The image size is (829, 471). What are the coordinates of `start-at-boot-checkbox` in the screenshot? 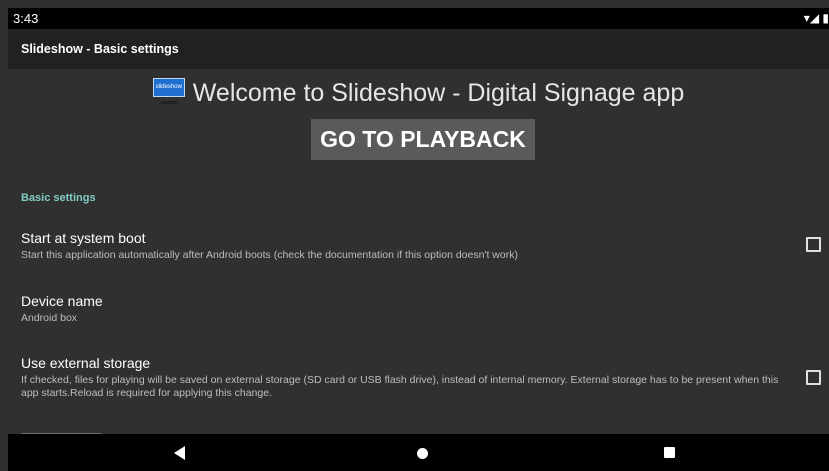 It's located at (813, 244).